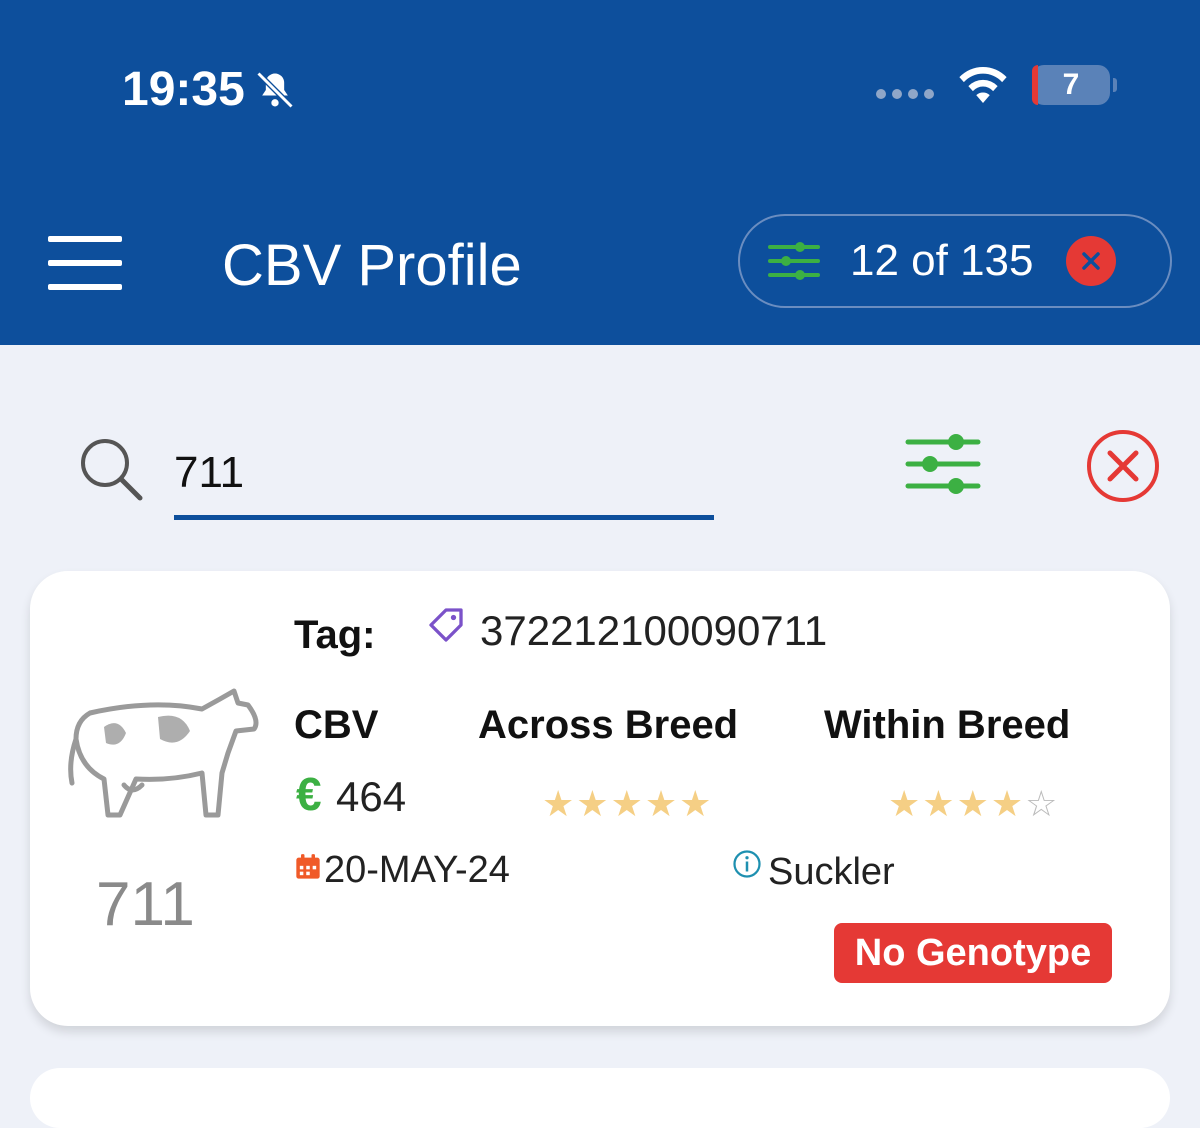 The height and width of the screenshot is (1128, 1200). Describe the element at coordinates (600, 1098) in the screenshot. I see `next-animal-card` at that location.